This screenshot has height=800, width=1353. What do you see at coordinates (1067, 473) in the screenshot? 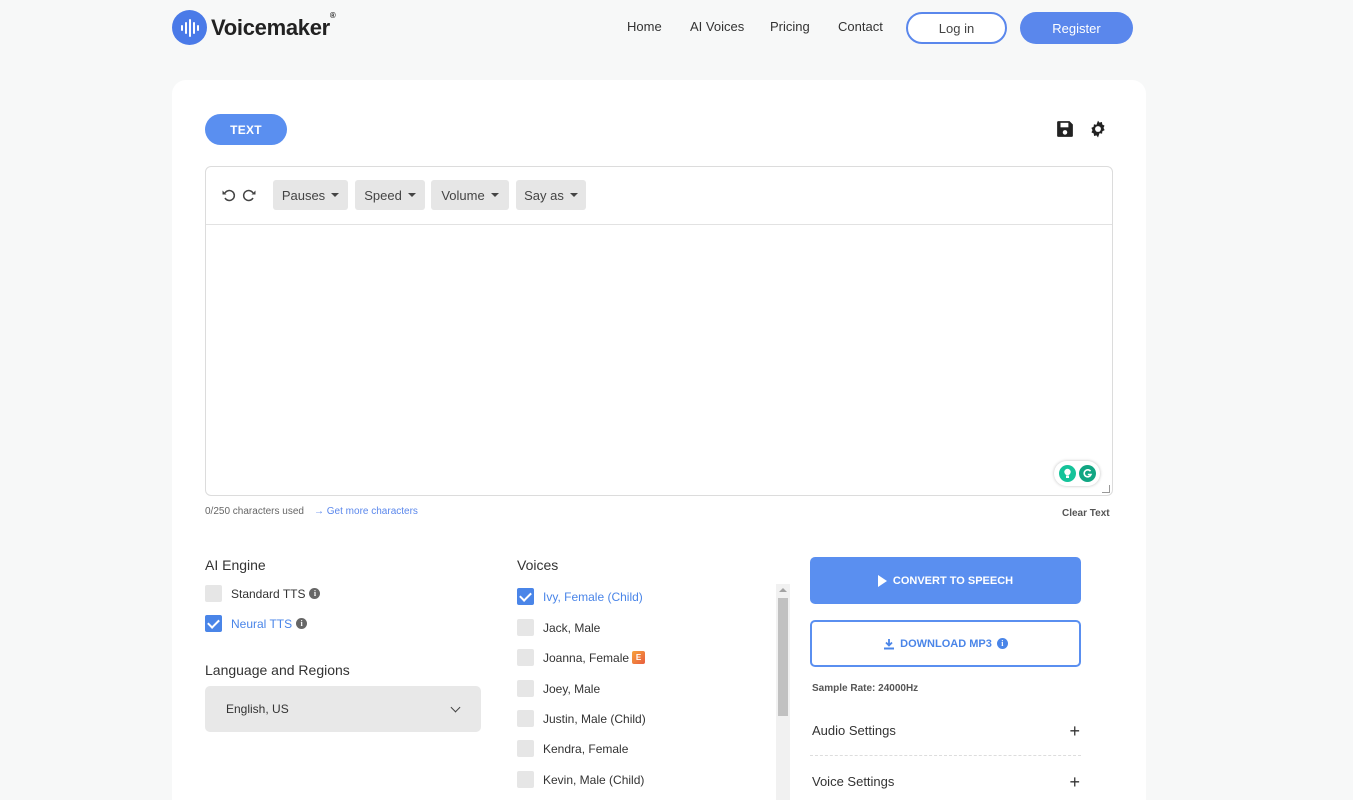
I see `lightbulb-icon` at bounding box center [1067, 473].